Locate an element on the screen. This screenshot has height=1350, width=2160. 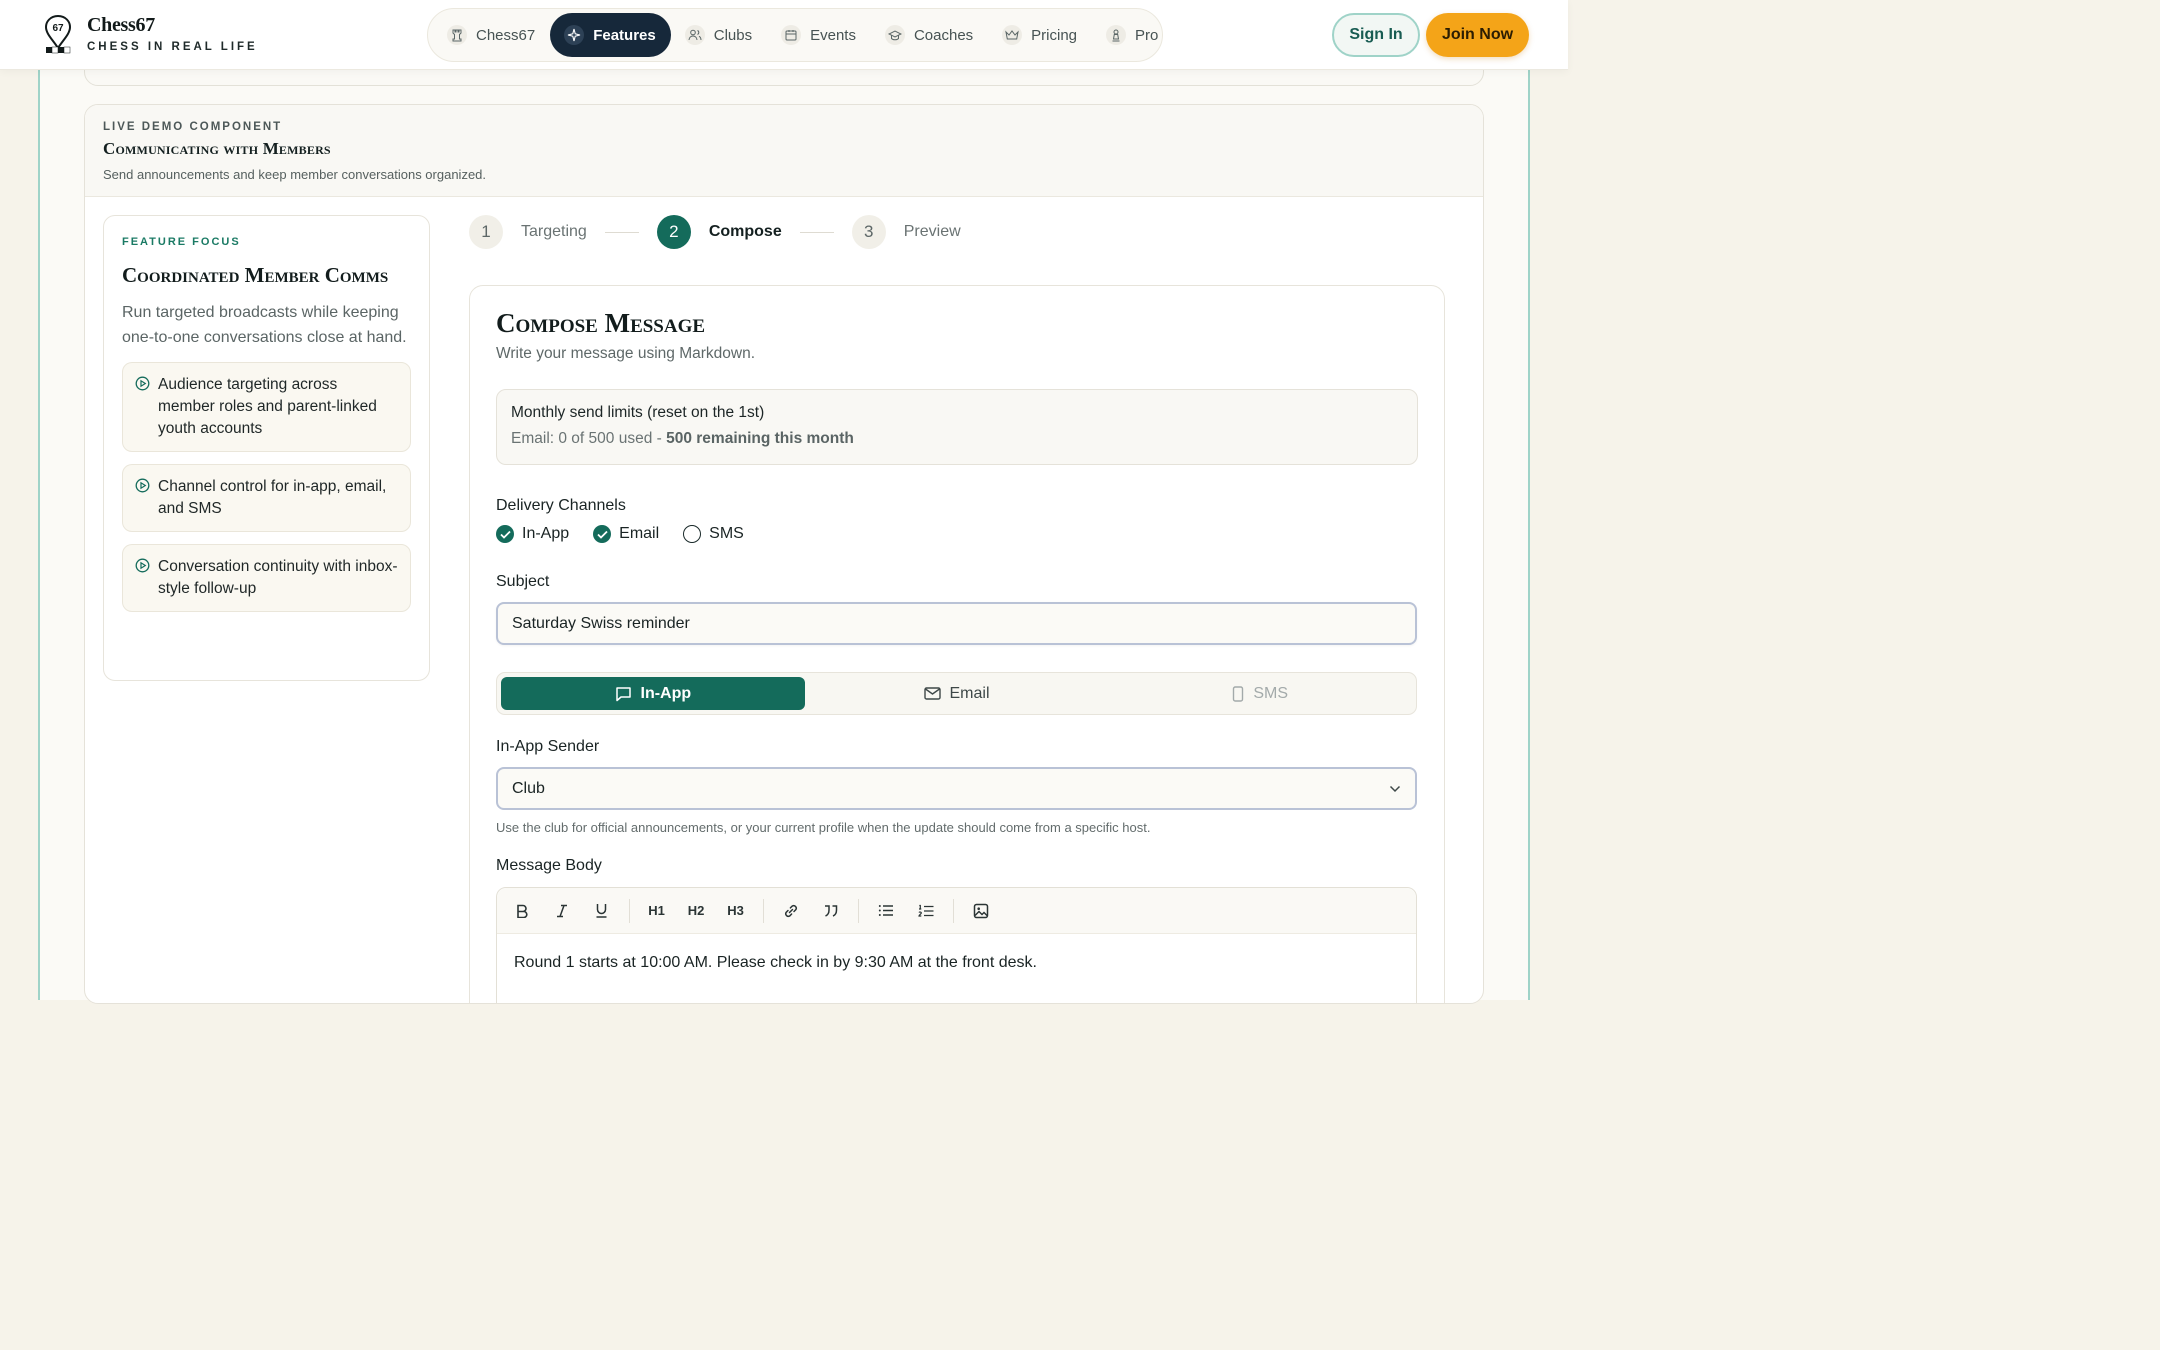
heading-1-icon: H1 is located at coordinates (657, 911).